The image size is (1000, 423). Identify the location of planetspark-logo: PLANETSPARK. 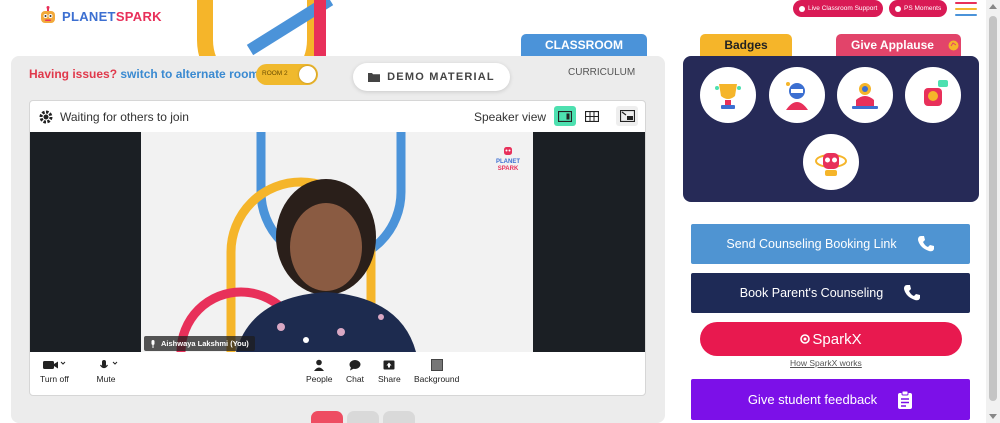
(100, 16).